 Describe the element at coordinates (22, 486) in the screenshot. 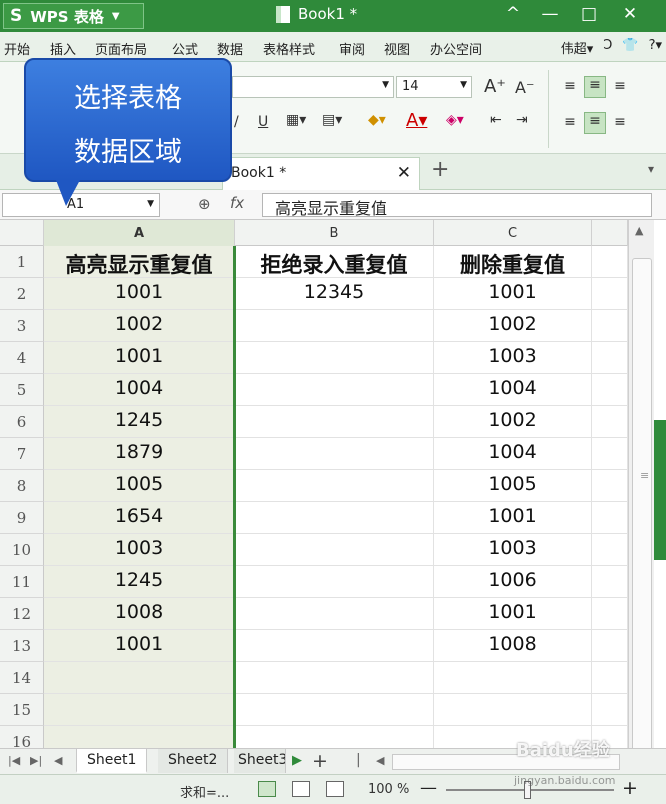

I see `row-header-8: 8` at that location.